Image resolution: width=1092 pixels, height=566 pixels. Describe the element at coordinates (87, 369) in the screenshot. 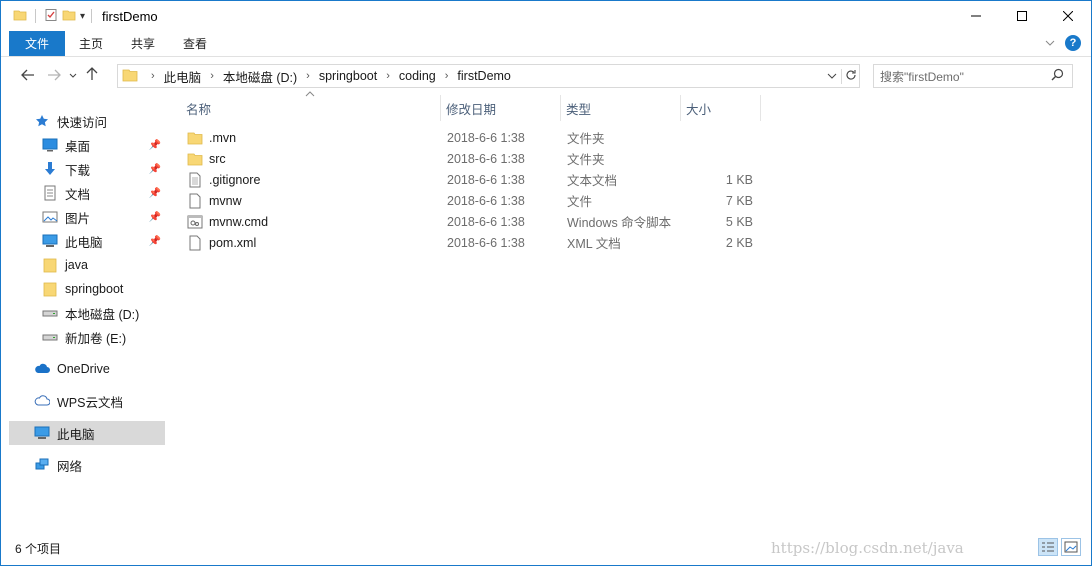

I see `sidebar-item-onedrive: OneDrive` at that location.